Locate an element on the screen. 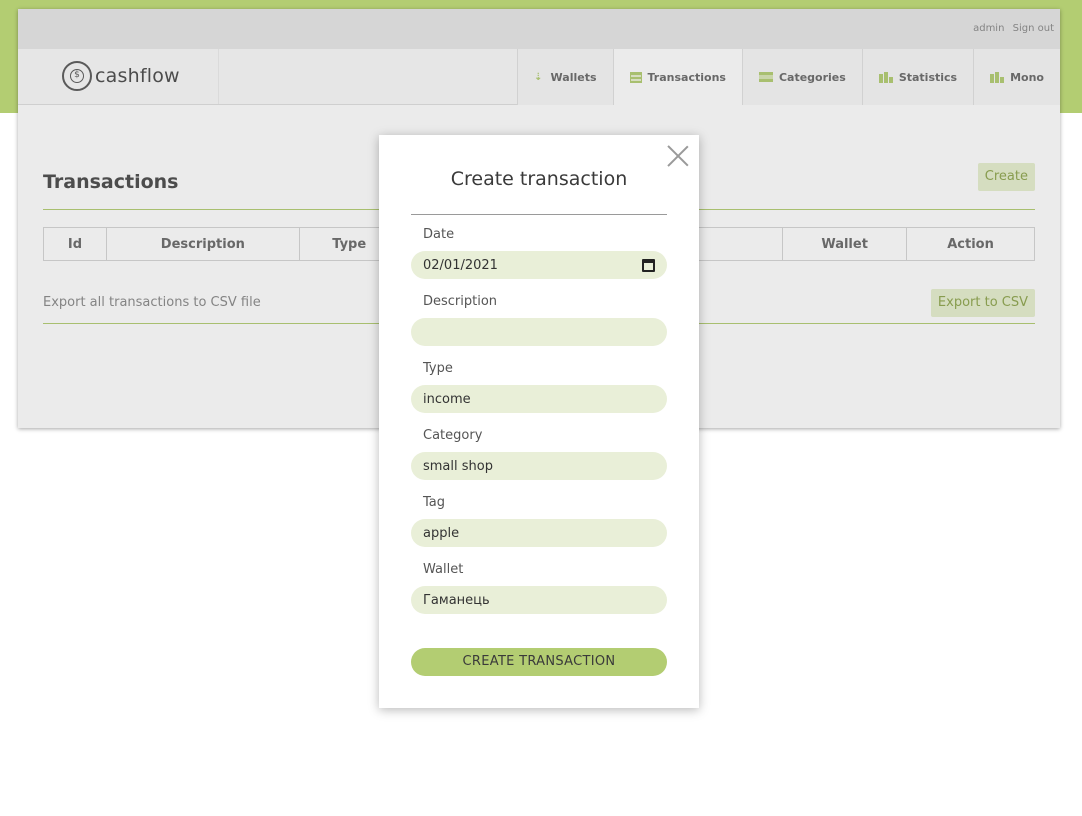 The image size is (1082, 816). type-value: income is located at coordinates (447, 399).